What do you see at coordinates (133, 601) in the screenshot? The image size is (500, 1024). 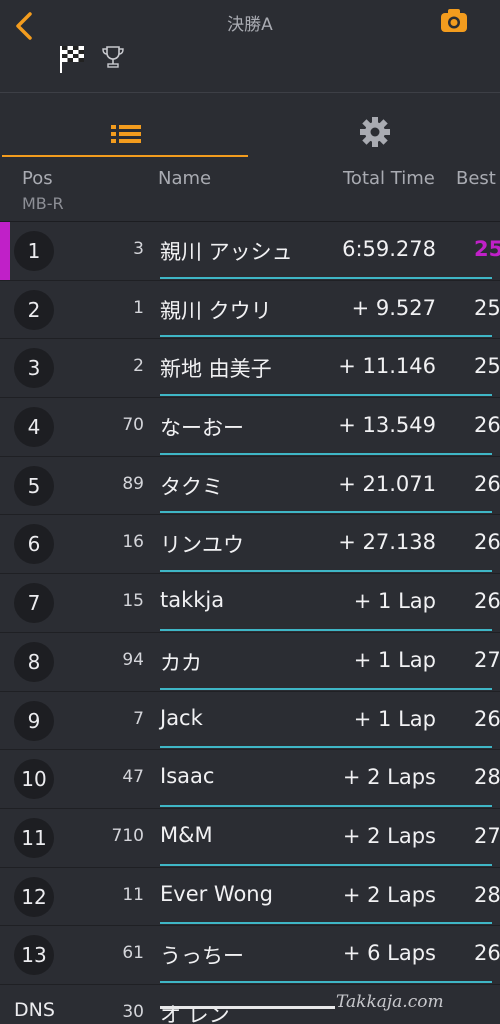 I see `kart-number: 15` at bounding box center [133, 601].